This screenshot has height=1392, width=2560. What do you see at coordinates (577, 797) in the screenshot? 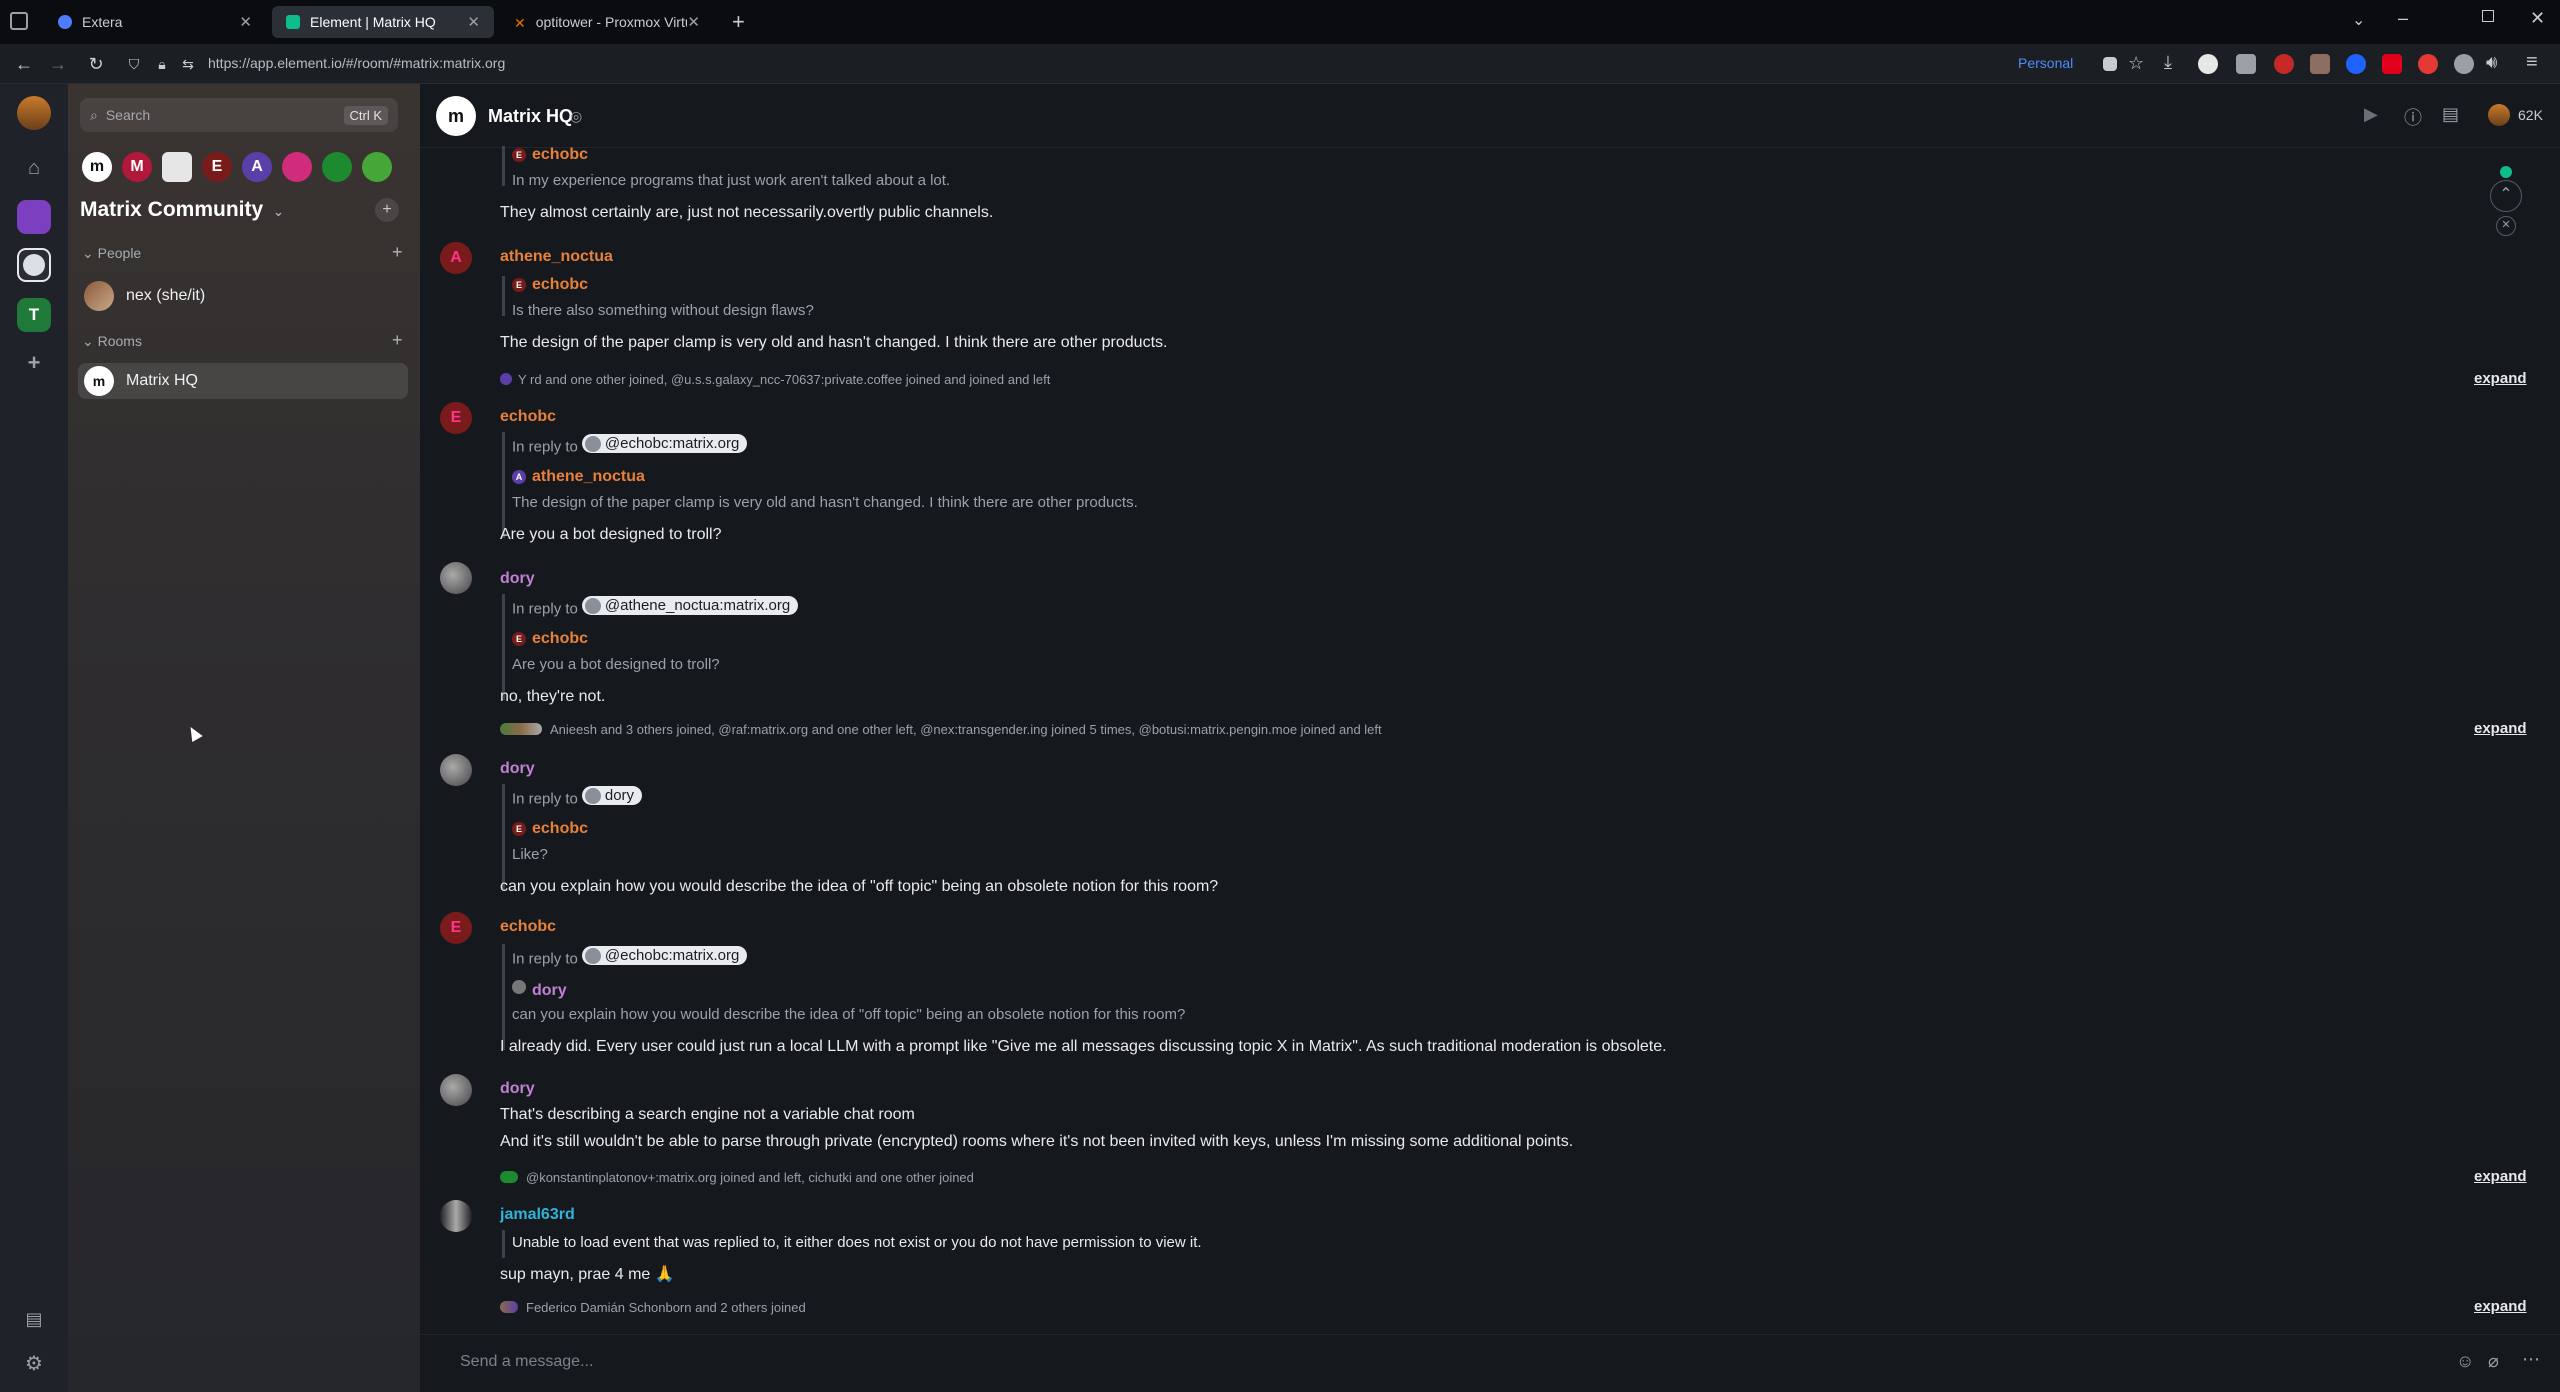
I see `in-reply-to: In reply to dory` at bounding box center [577, 797].